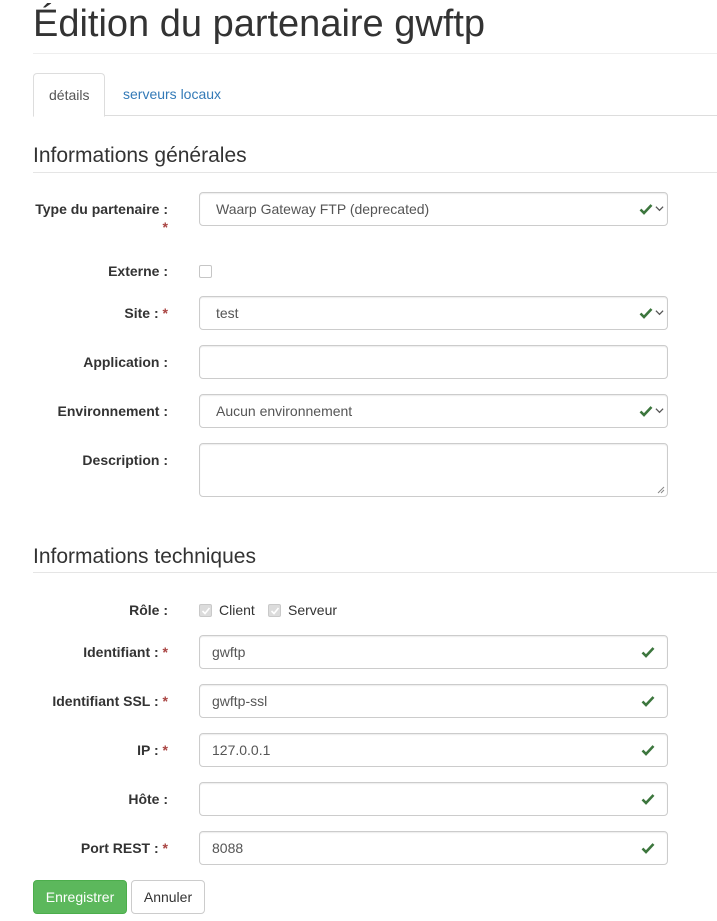  Describe the element at coordinates (375, 53) in the screenshot. I see `title-divider` at that location.